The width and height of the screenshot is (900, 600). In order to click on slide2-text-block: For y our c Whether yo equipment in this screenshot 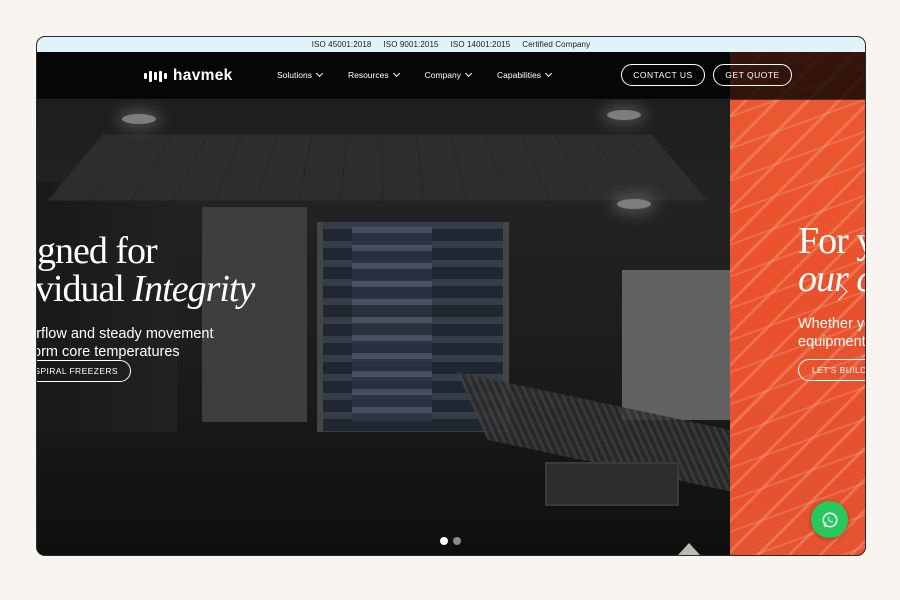, I will do `click(831, 286)`.